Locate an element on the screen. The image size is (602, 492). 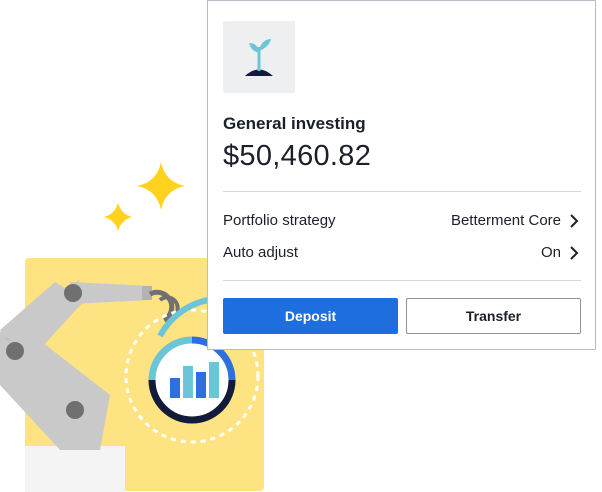
portfolio-strategy-row: Portfolio strategy Betterment Core is located at coordinates (402, 221).